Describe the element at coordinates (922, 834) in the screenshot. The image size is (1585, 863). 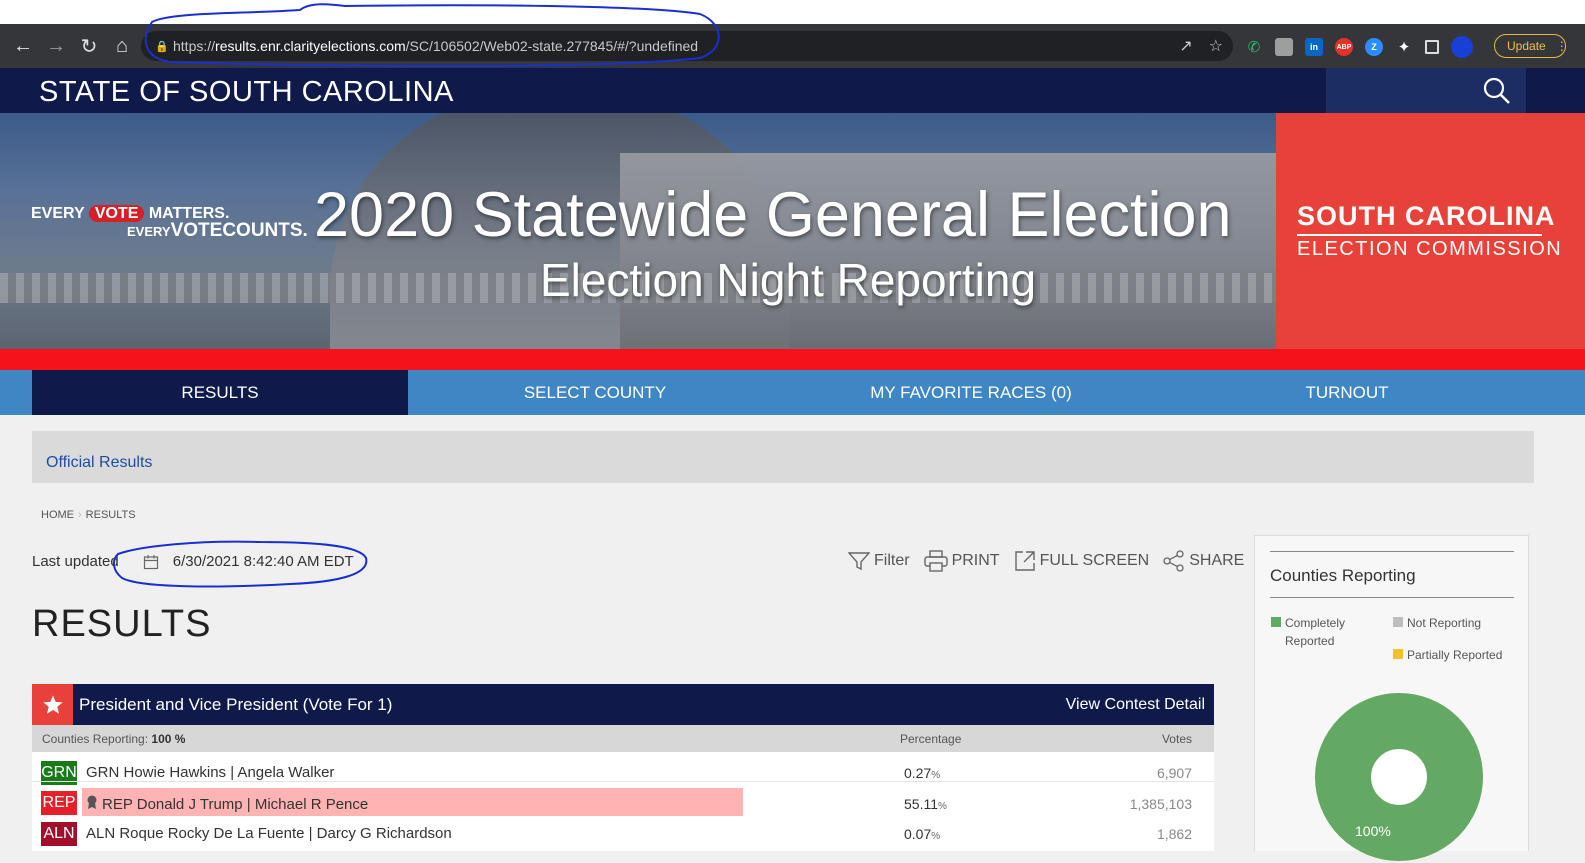
I see `candidate-percentage: 0.07%` at that location.